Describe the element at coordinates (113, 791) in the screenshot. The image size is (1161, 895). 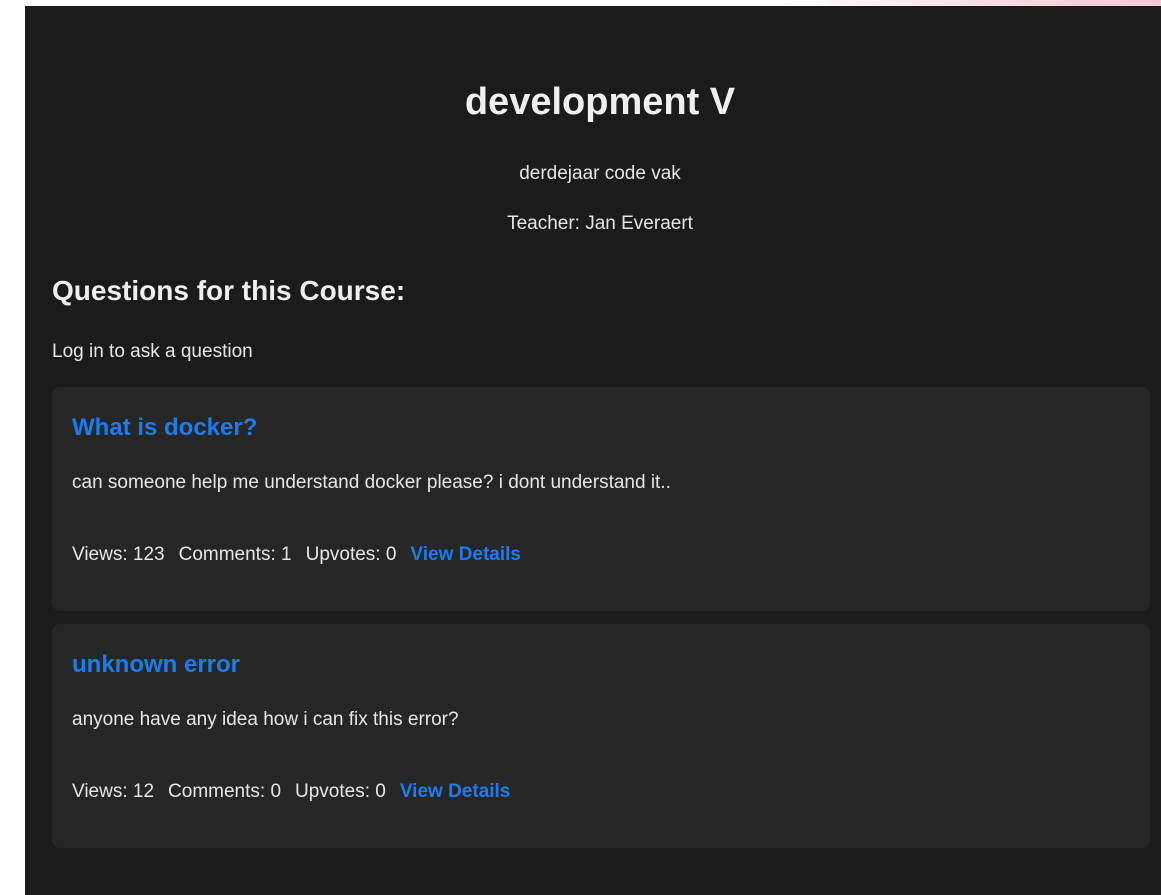
I see `views-count: Views: 12` at that location.